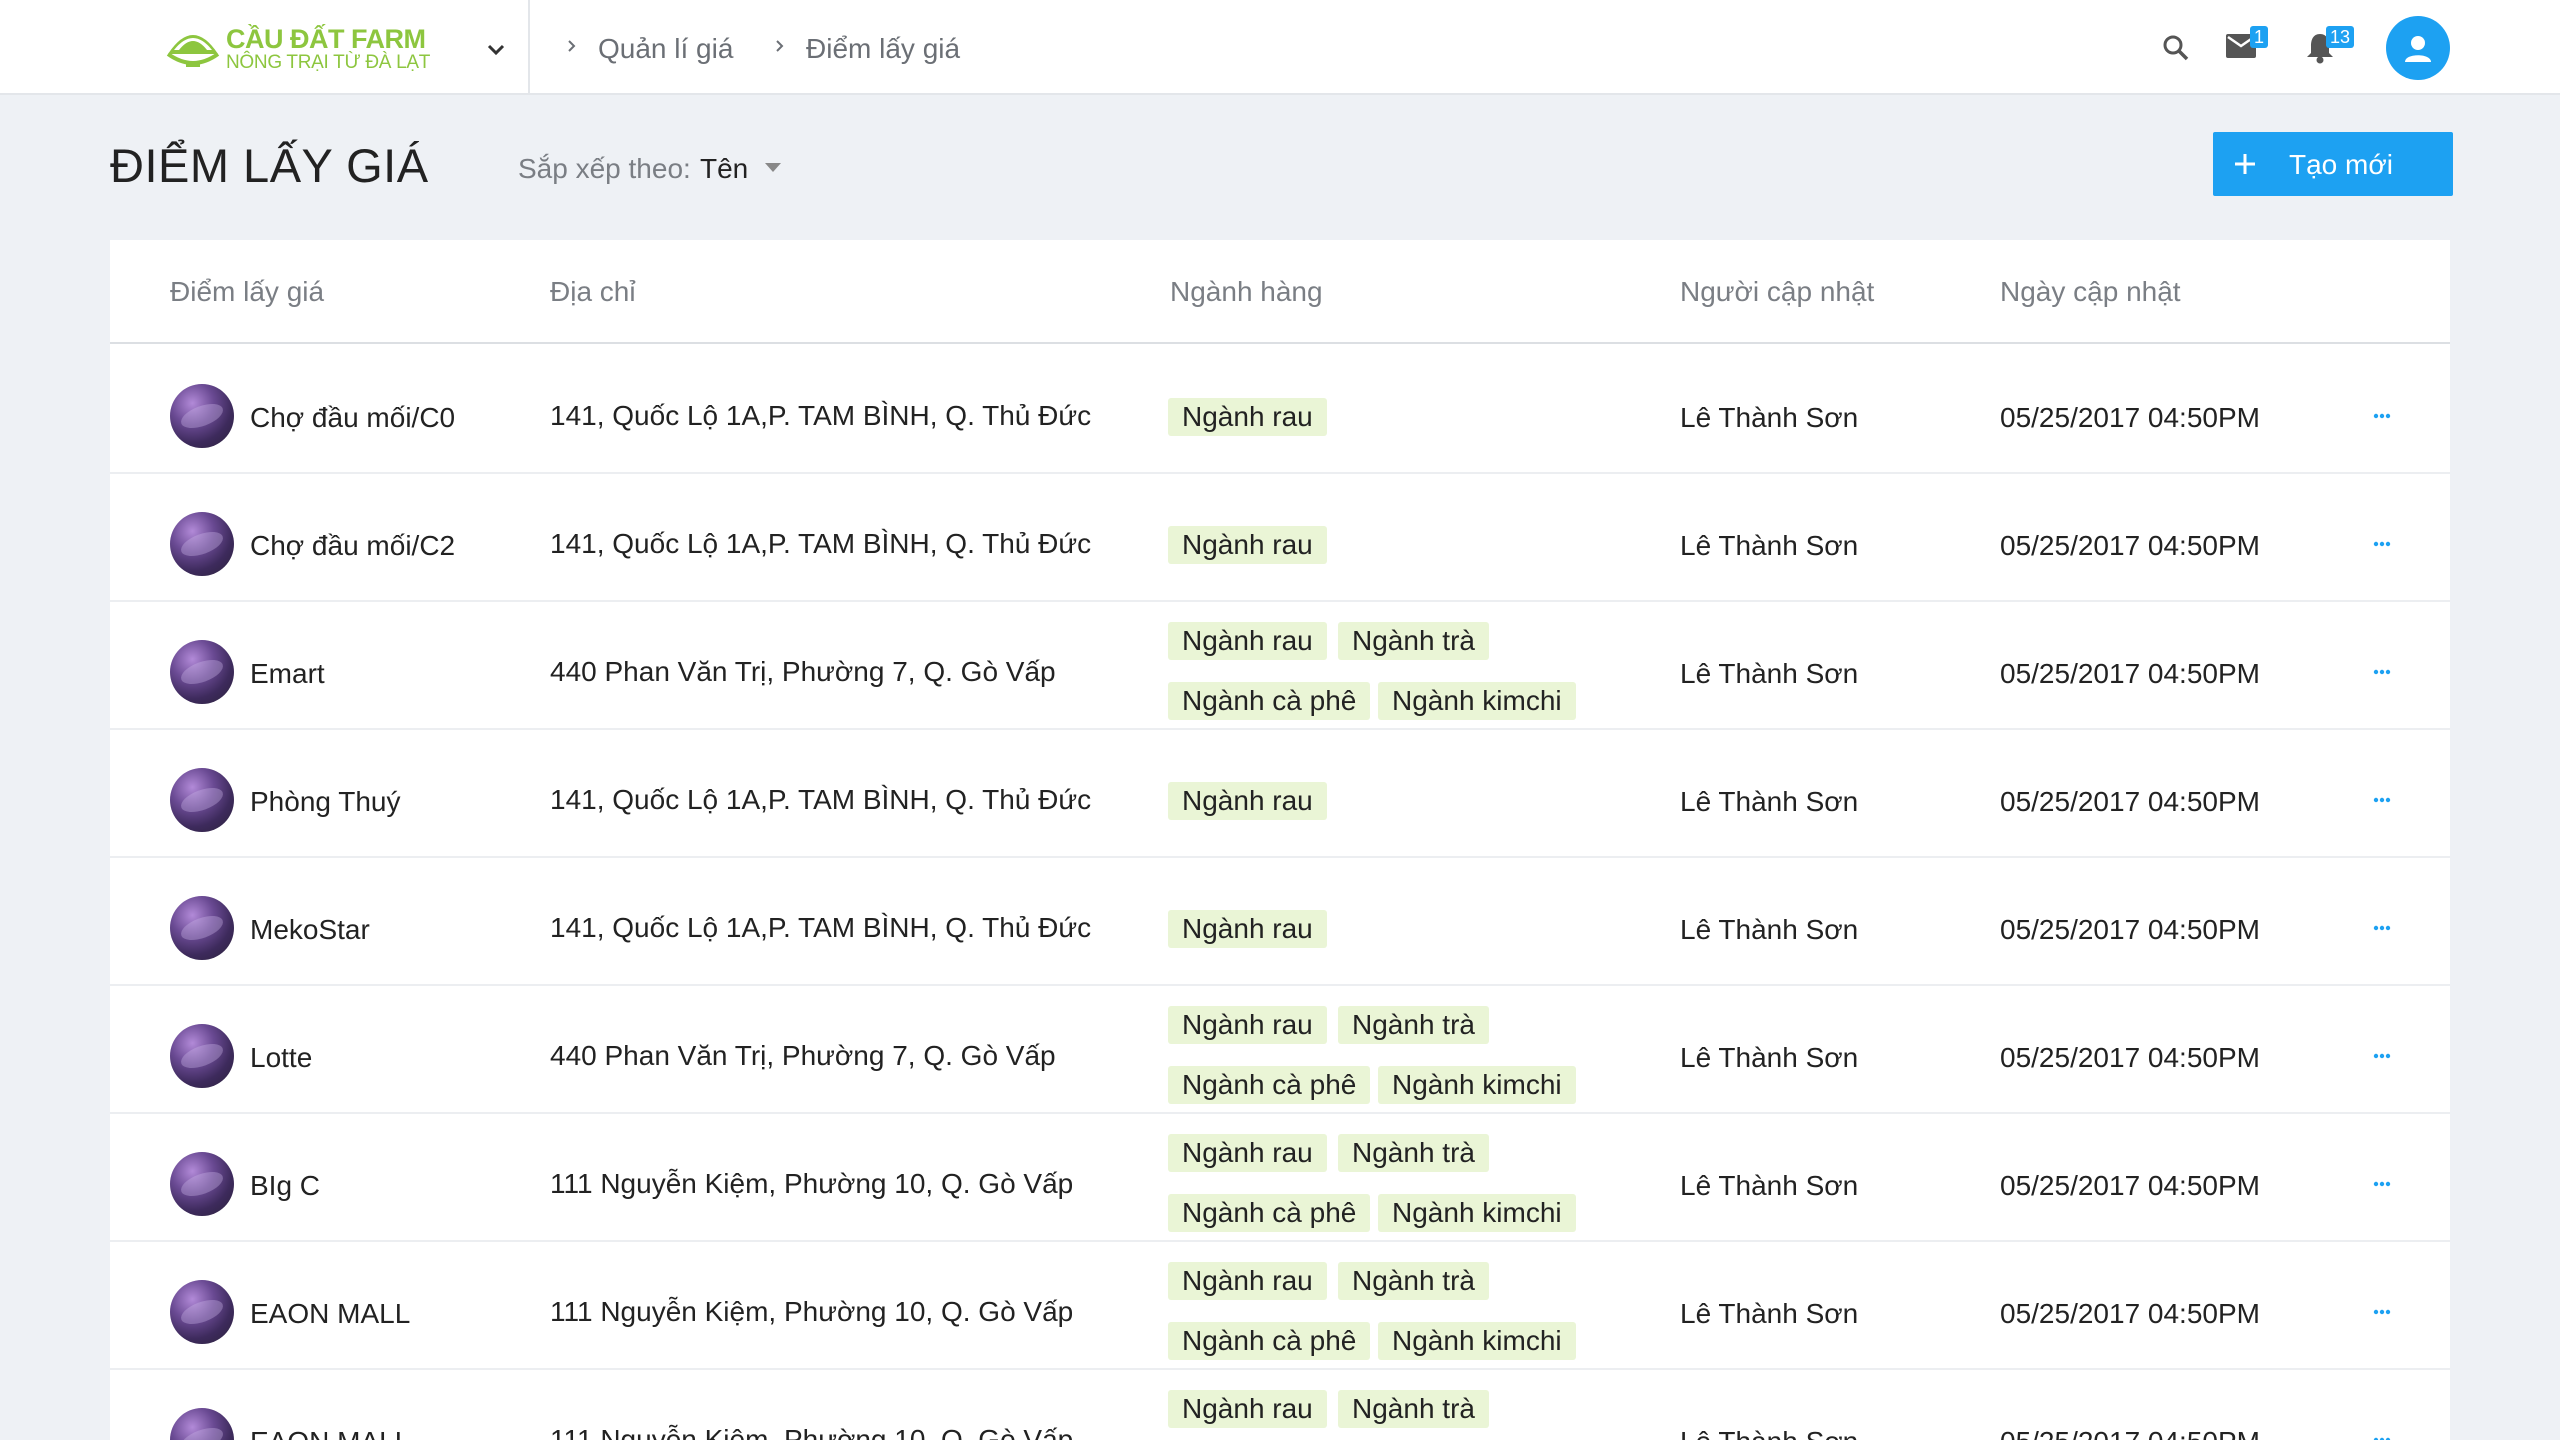  I want to click on column-header-address: Địa chỉ, so click(593, 292).